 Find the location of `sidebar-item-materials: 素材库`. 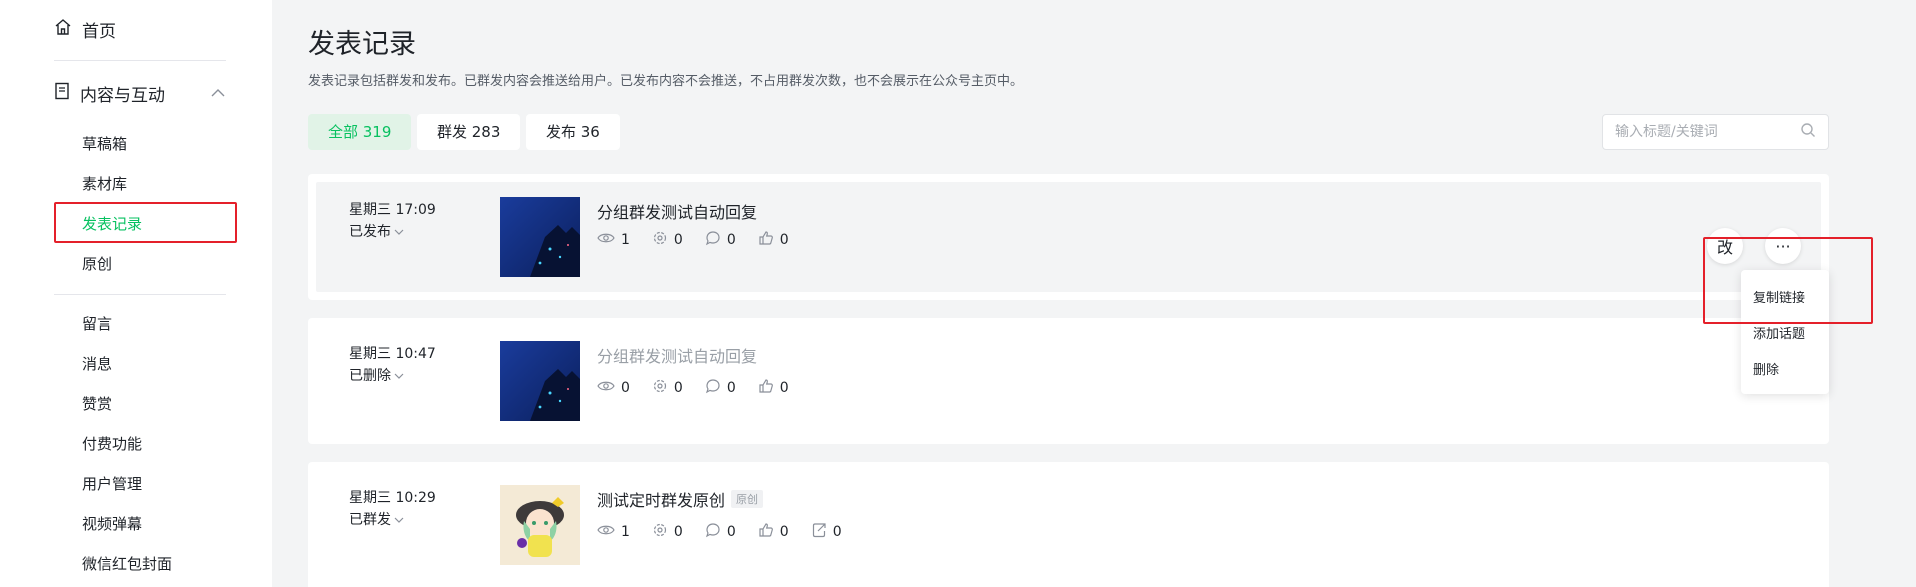

sidebar-item-materials: 素材库 is located at coordinates (104, 184).